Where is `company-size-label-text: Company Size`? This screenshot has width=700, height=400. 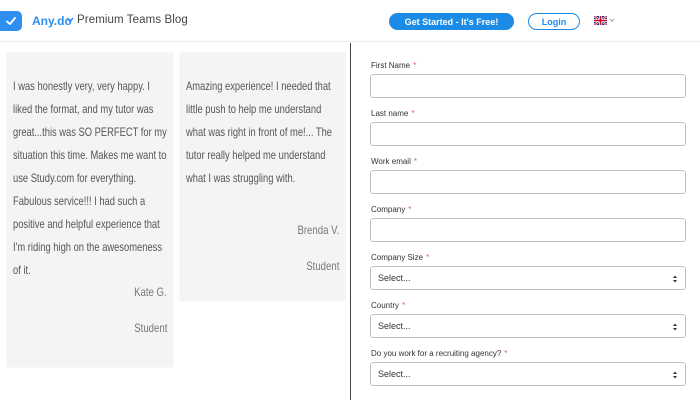
company-size-label-text: Company Size is located at coordinates (397, 257).